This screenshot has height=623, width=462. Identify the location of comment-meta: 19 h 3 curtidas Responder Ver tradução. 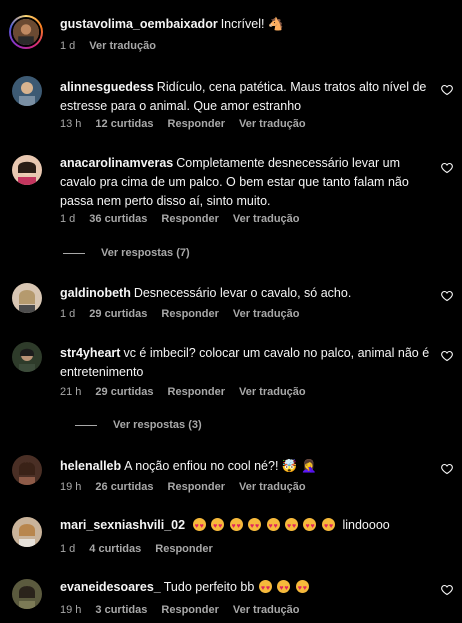
(187, 610).